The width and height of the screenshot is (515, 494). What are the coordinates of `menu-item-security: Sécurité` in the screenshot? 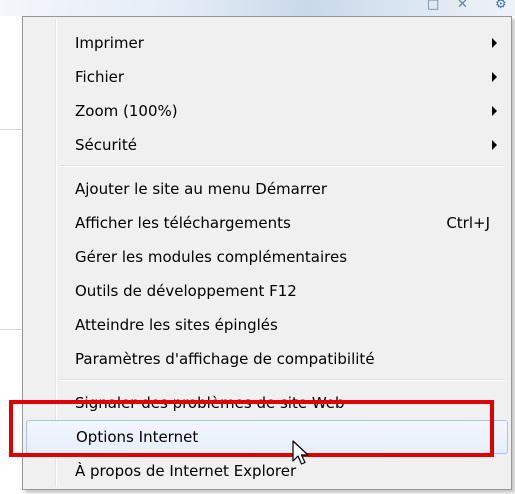 It's located at (267, 145).